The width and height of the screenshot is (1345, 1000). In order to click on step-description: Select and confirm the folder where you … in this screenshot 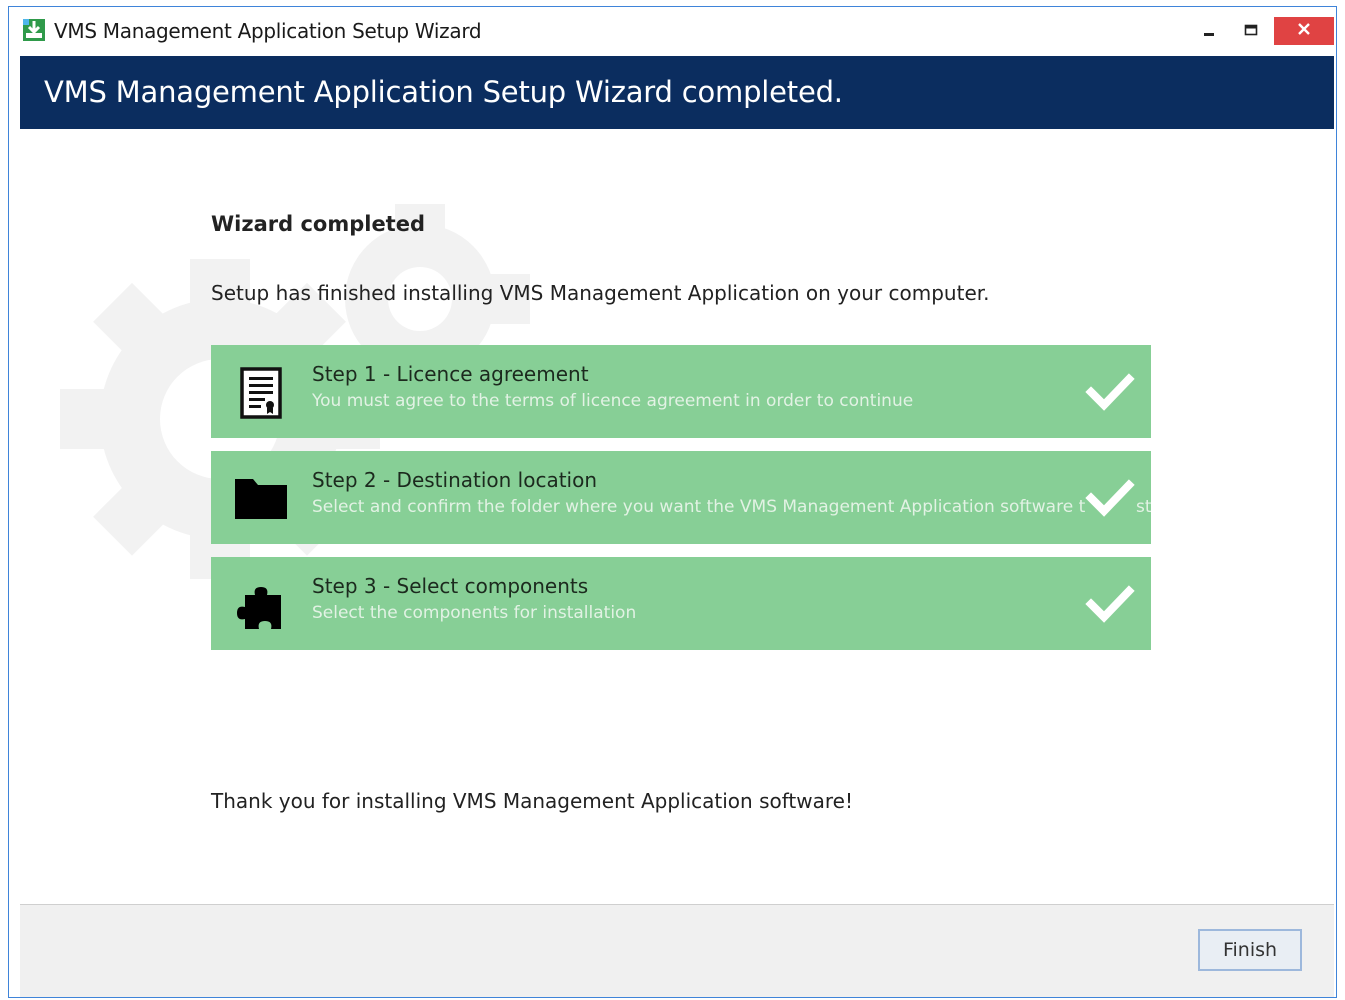, I will do `click(704, 507)`.